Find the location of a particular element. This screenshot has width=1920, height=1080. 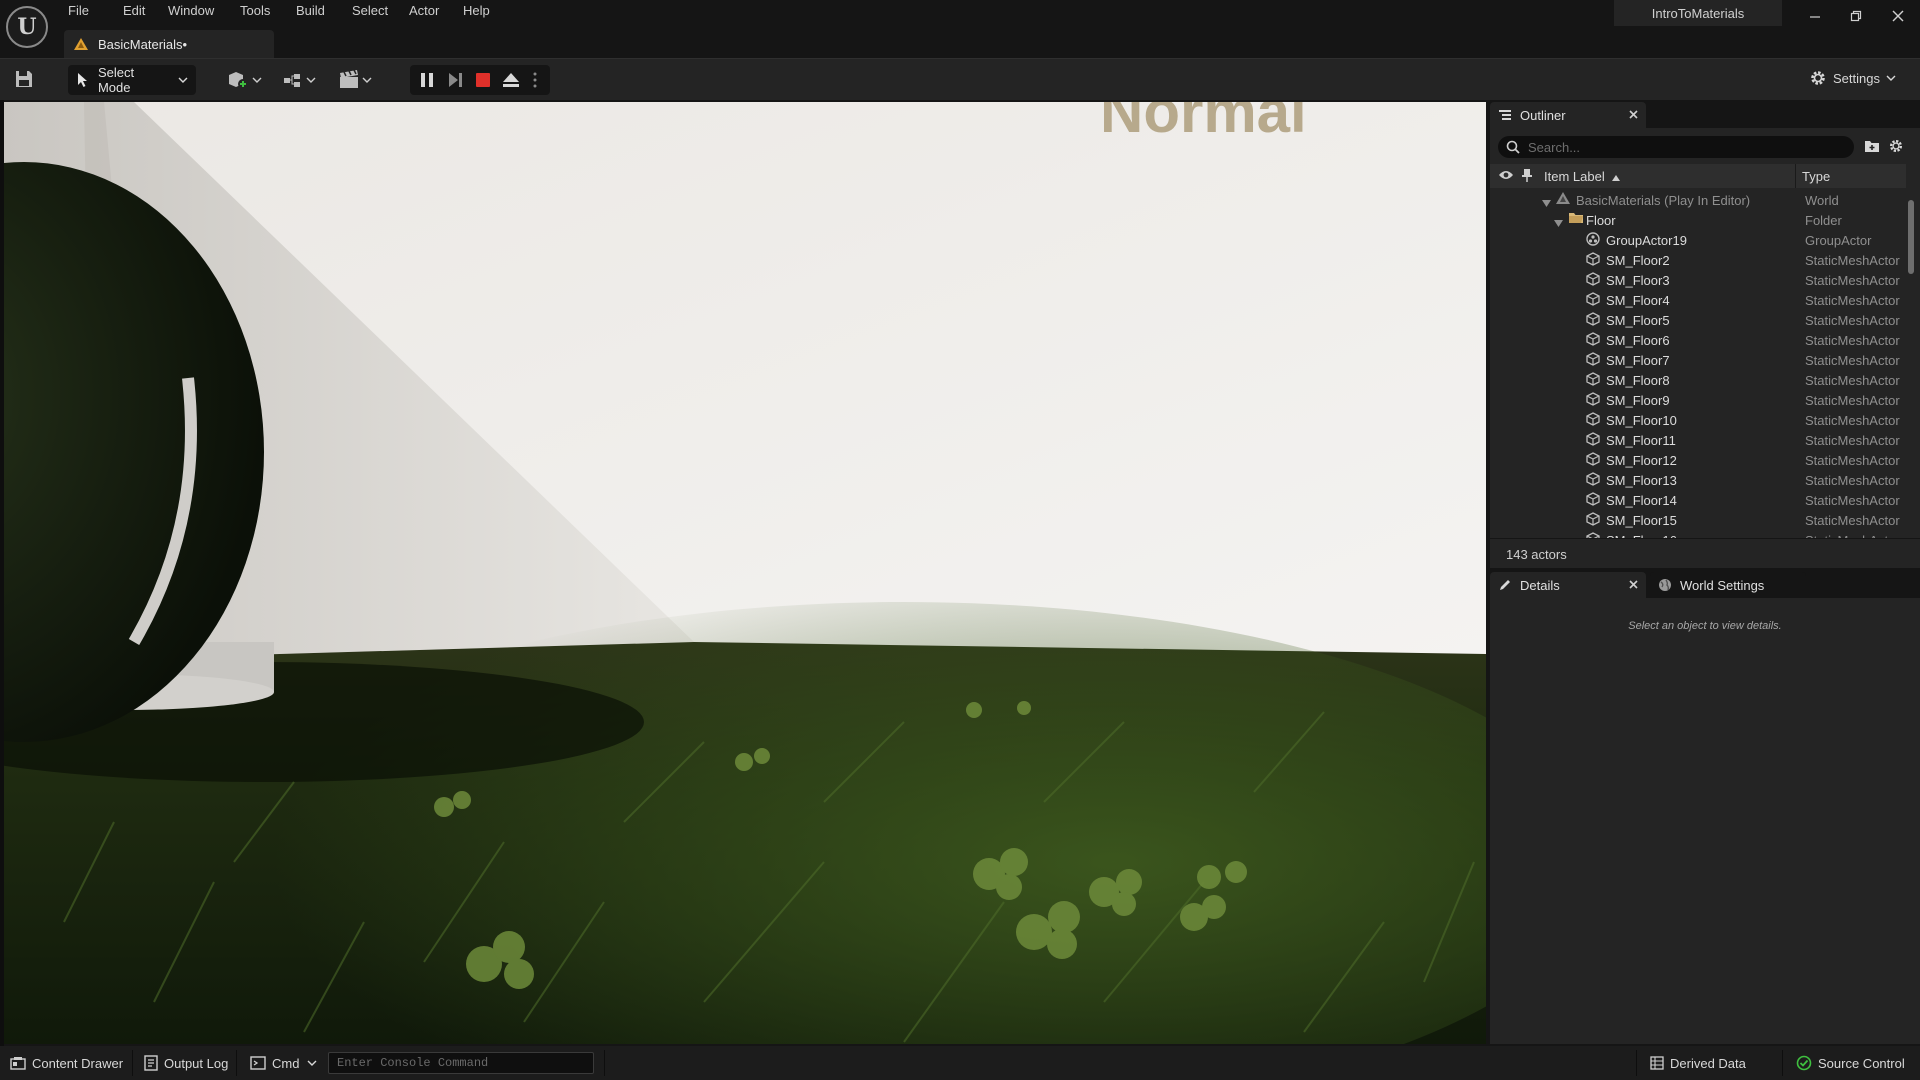

derived-data-button: Derived Data is located at coordinates (1698, 1063).